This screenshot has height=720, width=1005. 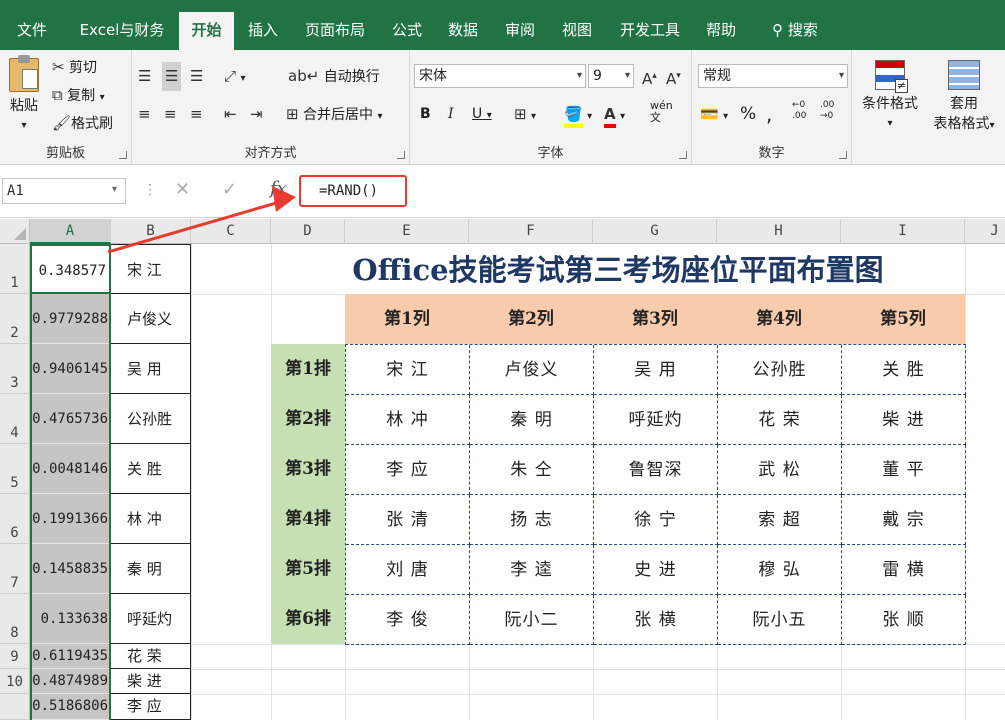 I want to click on header-col-4: 第4列, so click(x=779, y=319).